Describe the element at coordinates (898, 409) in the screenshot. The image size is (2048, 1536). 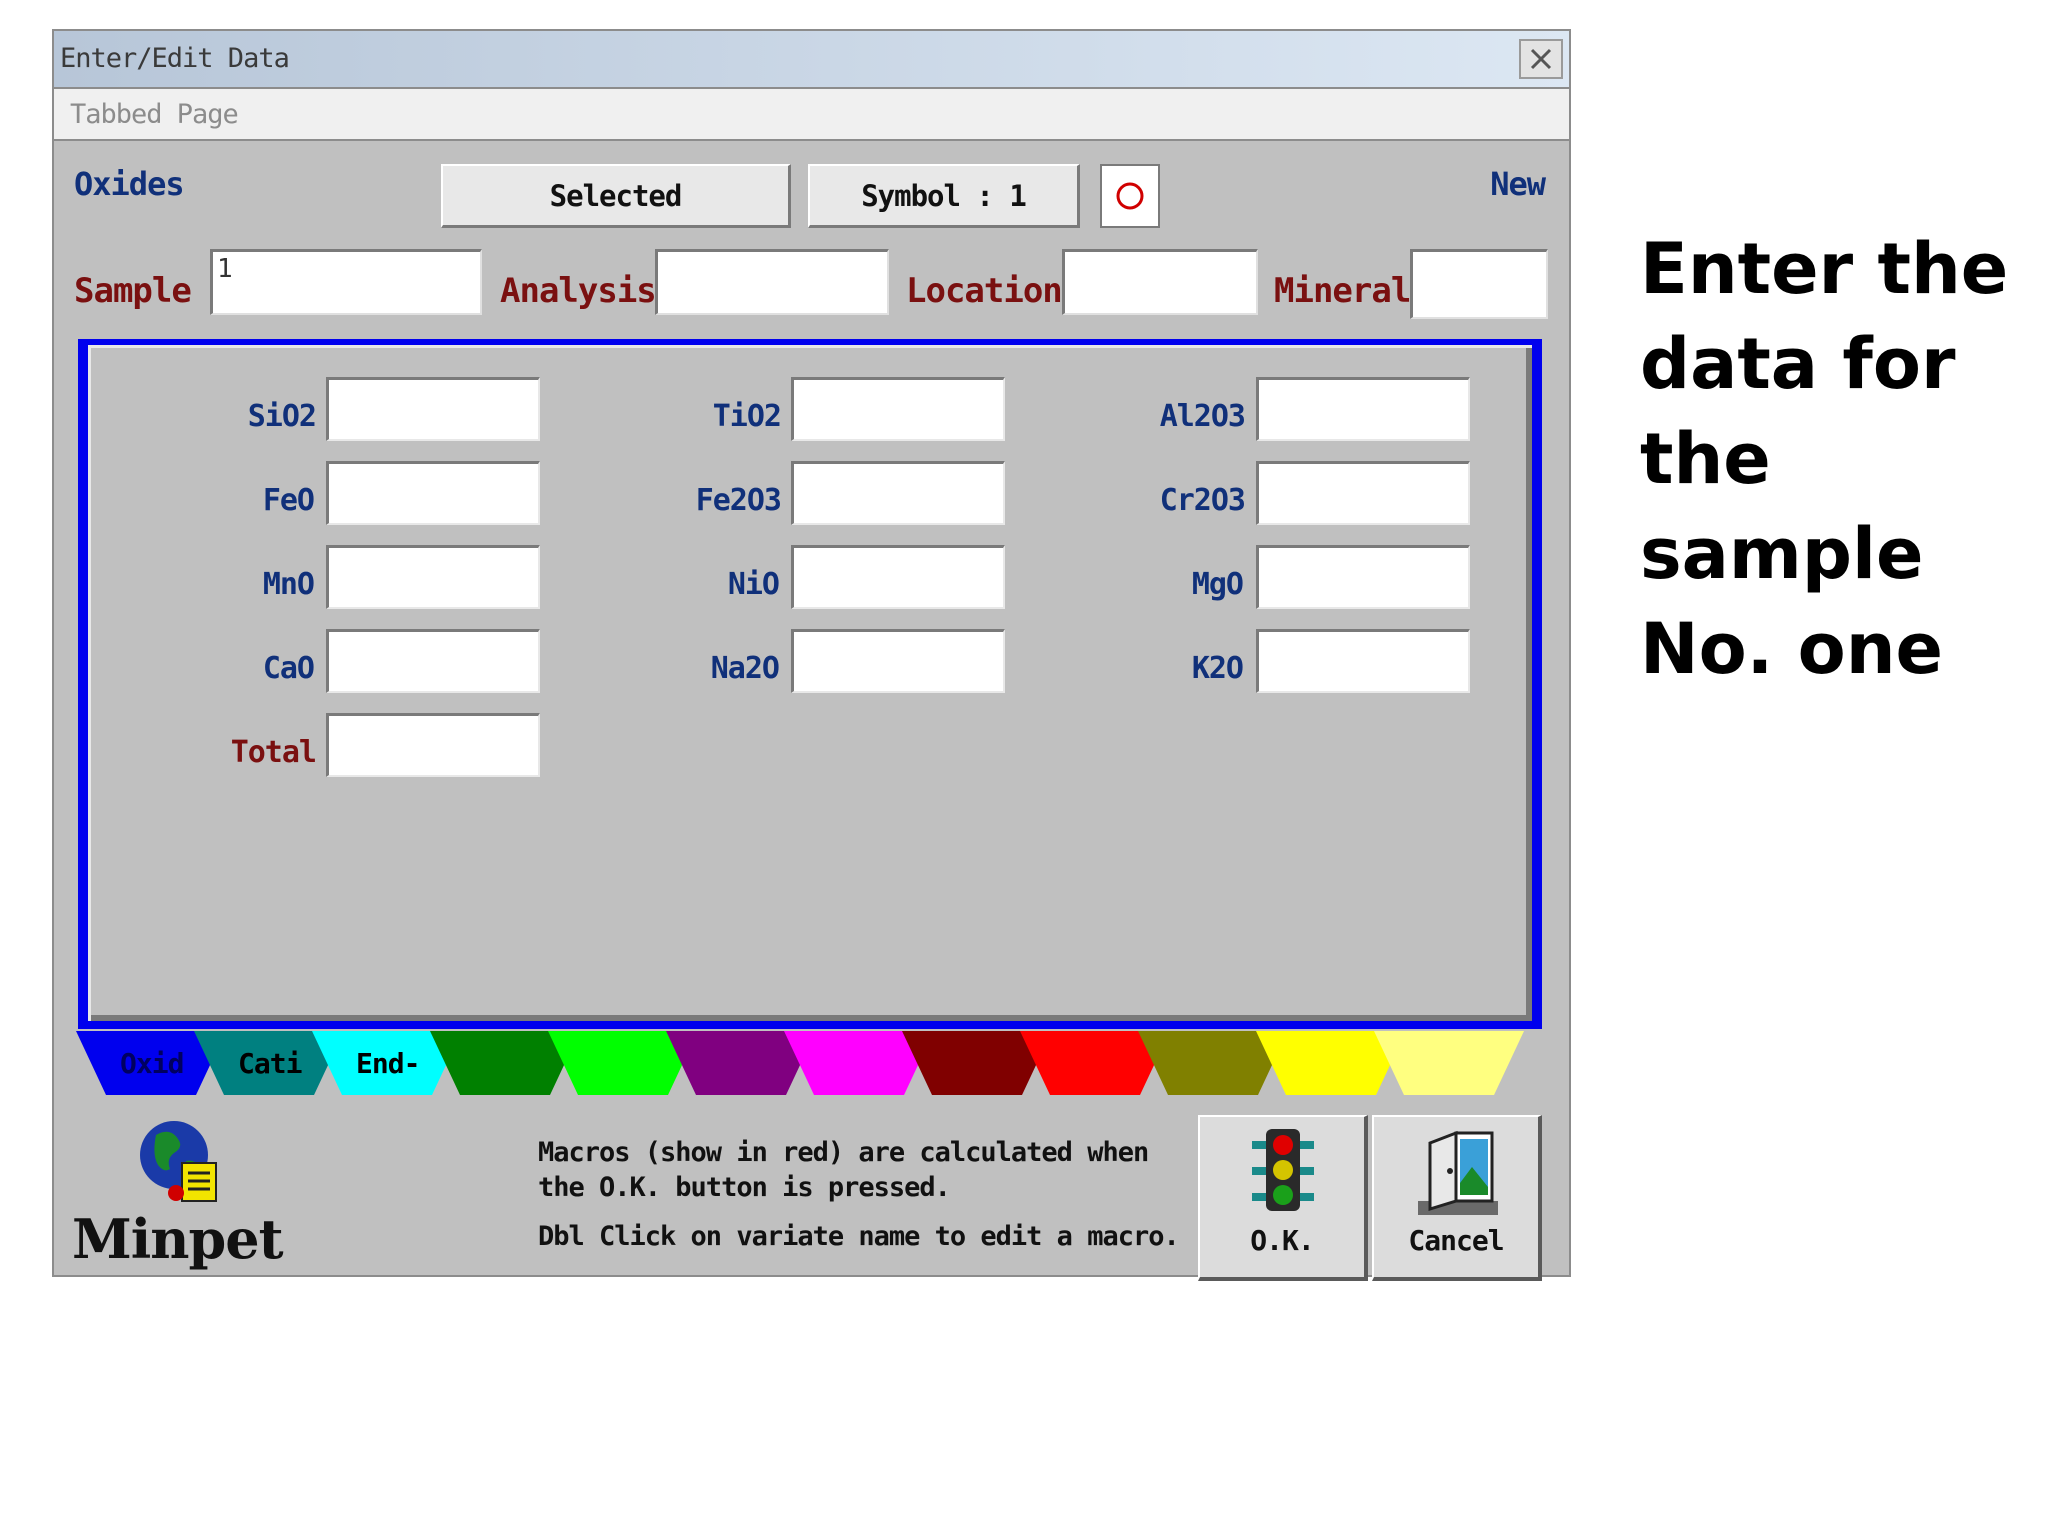
I see `oxide-field-tio2` at that location.